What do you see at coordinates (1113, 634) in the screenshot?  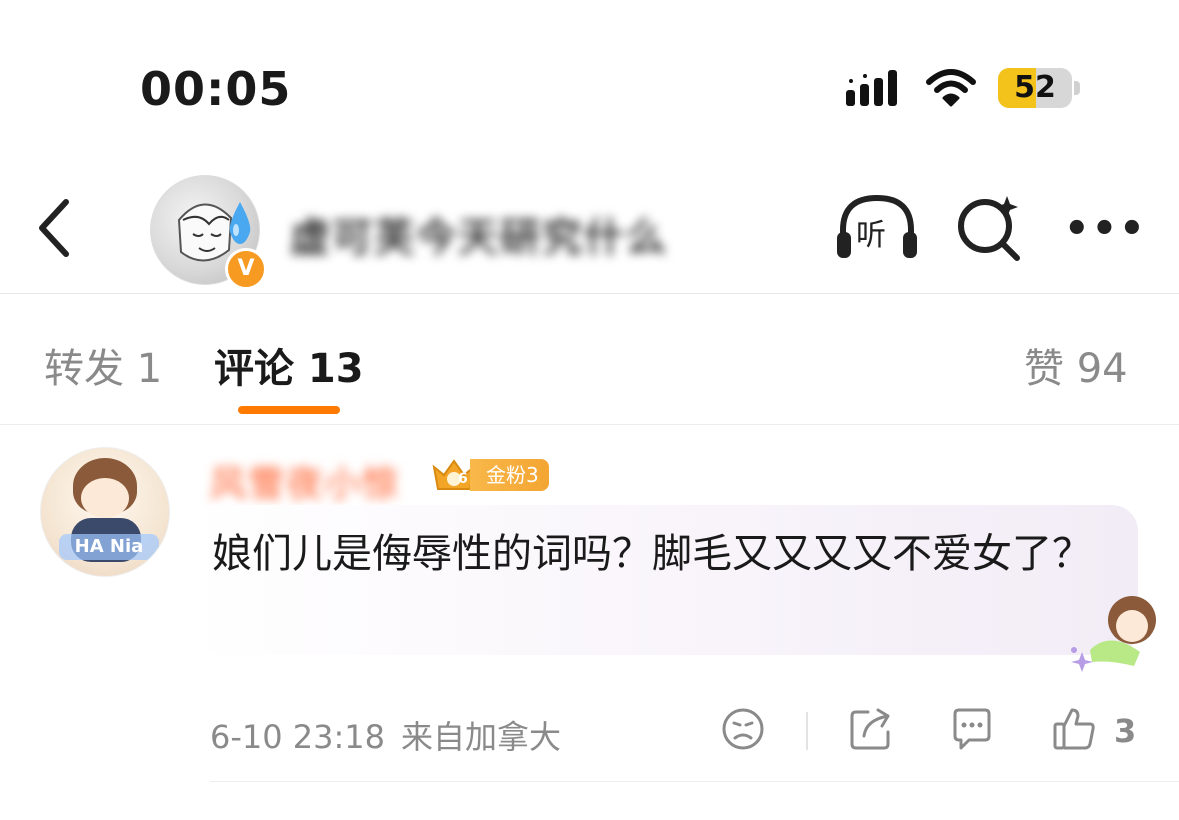 I see `bubble-sticker-icon` at bounding box center [1113, 634].